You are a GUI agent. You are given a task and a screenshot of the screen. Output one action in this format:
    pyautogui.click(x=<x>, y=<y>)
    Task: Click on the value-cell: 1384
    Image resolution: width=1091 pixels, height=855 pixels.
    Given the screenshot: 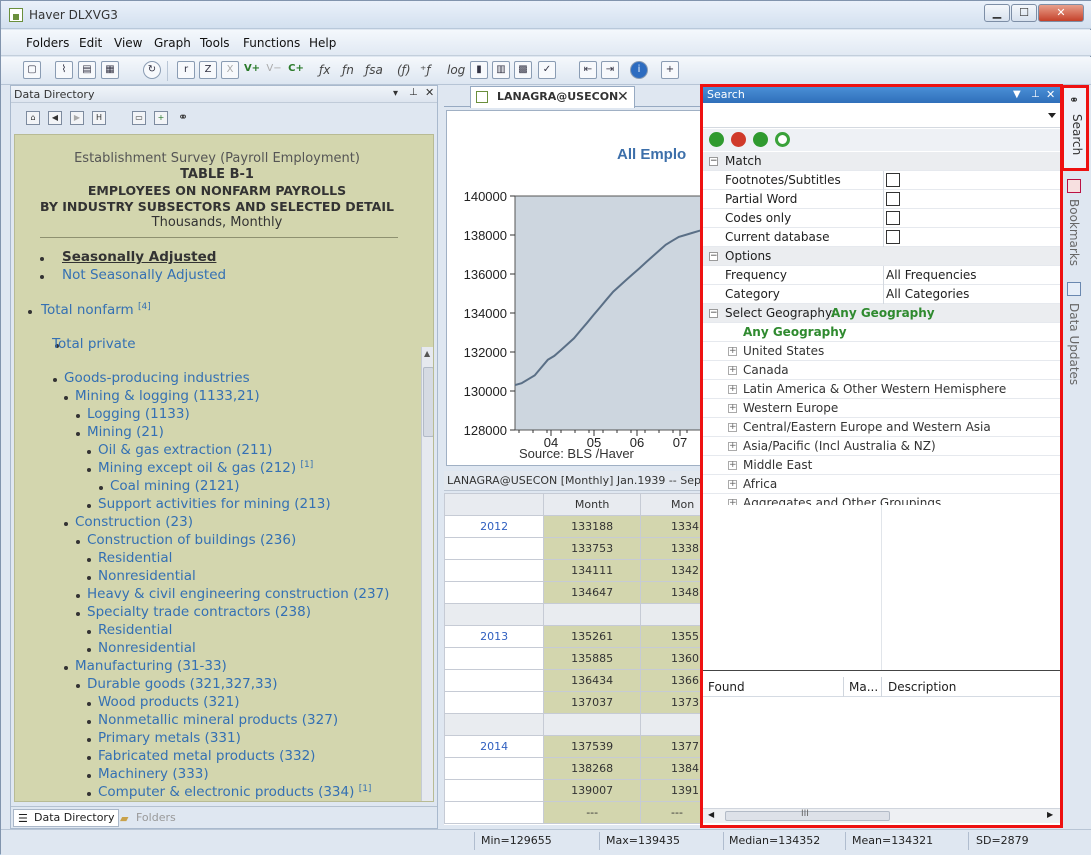 What is the action you would take?
    pyautogui.click(x=670, y=768)
    